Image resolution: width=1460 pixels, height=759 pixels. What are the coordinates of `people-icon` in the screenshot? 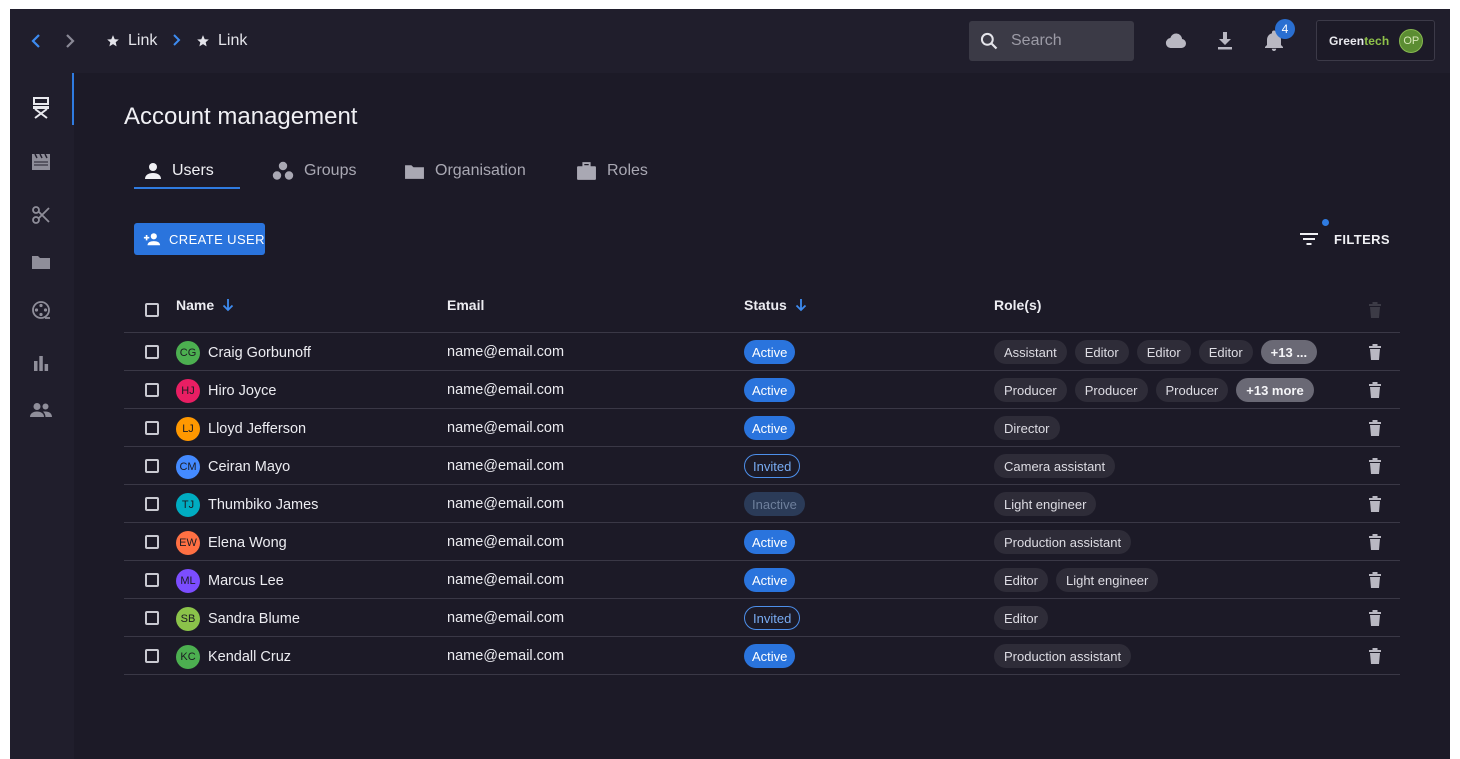 It's located at (41, 410).